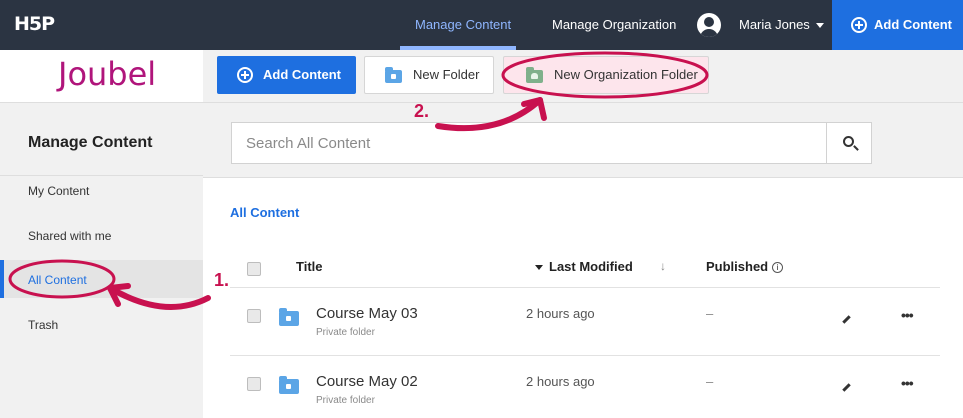  What do you see at coordinates (774, 24) in the screenshot?
I see `user-name: Maria Jones` at bounding box center [774, 24].